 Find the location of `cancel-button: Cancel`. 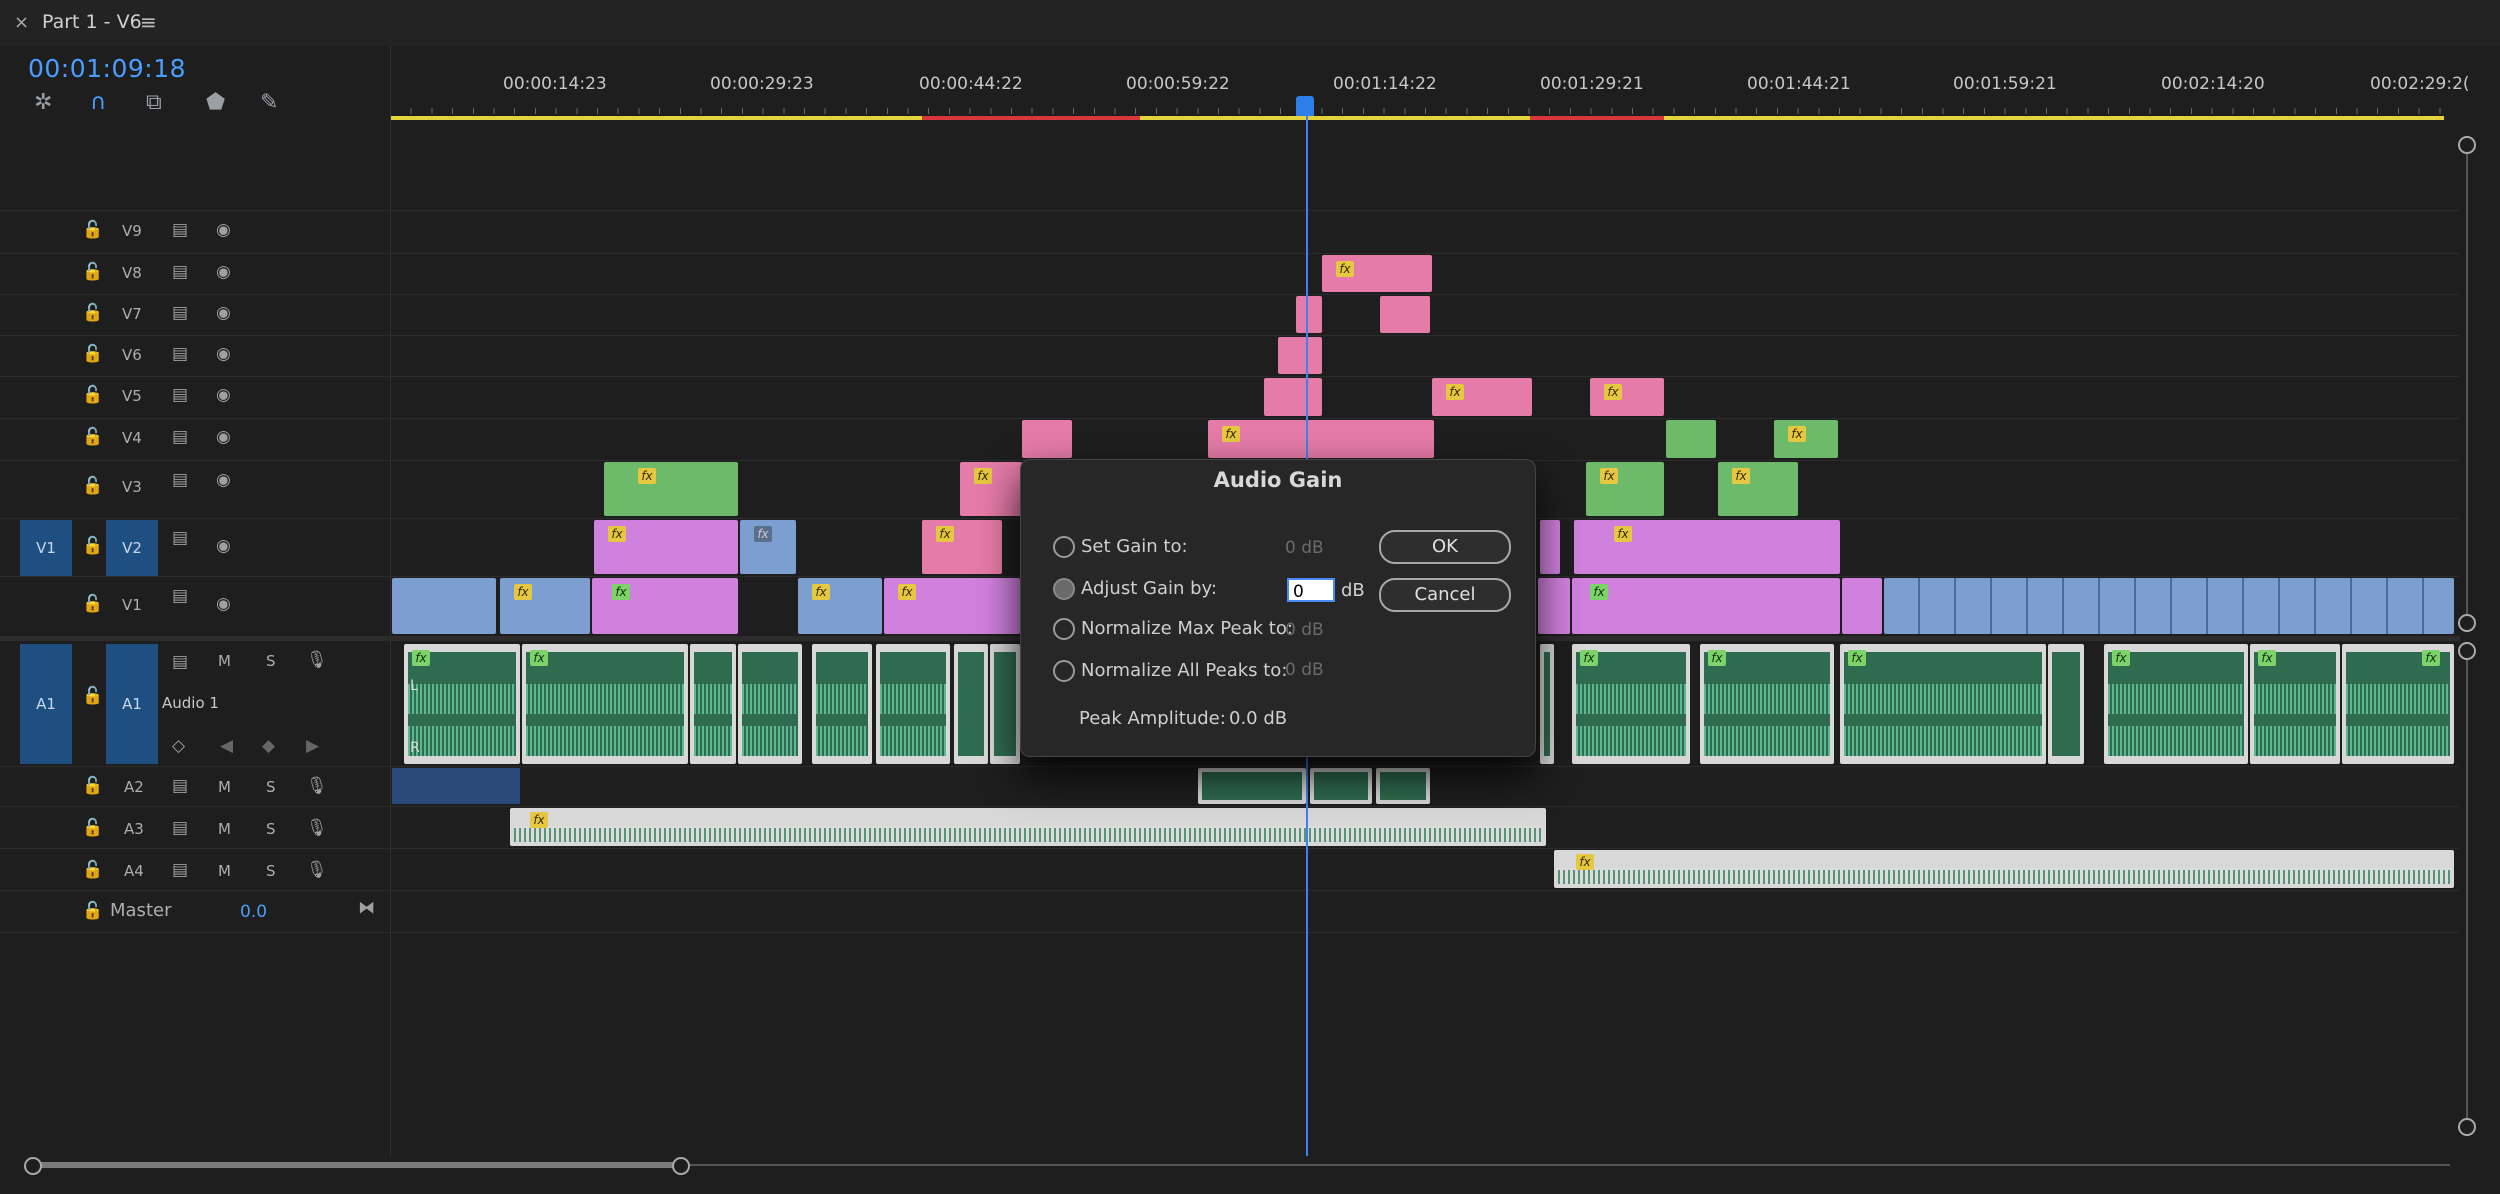

cancel-button: Cancel is located at coordinates (1445, 595).